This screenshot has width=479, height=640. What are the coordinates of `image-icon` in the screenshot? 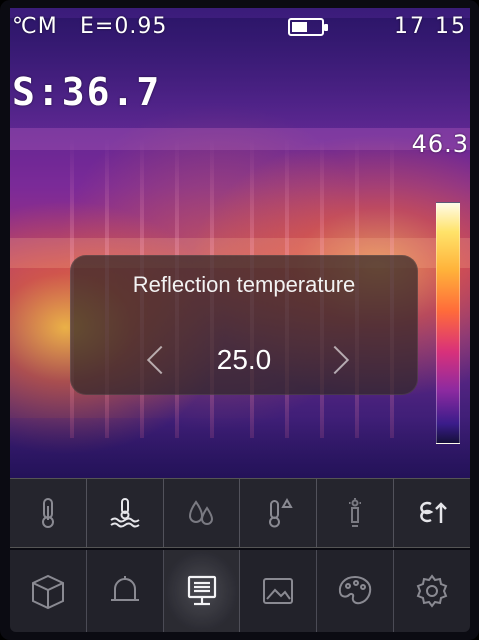 It's located at (278, 591).